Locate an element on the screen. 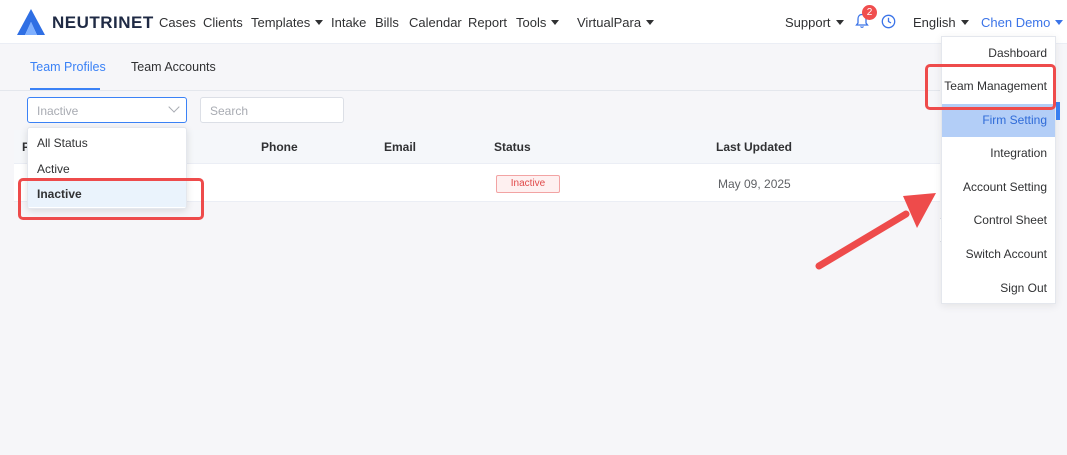 This screenshot has height=455, width=1067. tab-team-accounts: Team Accounts is located at coordinates (173, 67).